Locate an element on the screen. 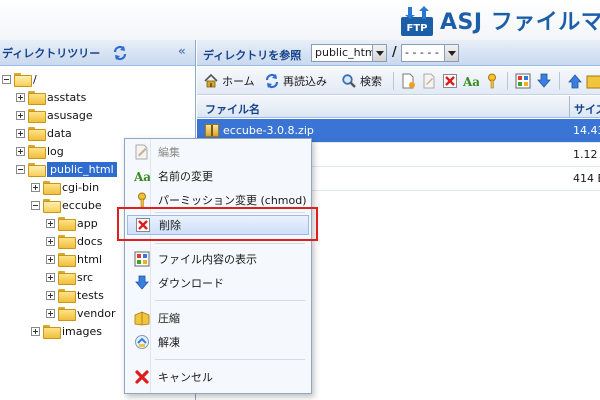 This screenshot has height=400, width=600. tree-node-label: eccube is located at coordinates (82, 205).